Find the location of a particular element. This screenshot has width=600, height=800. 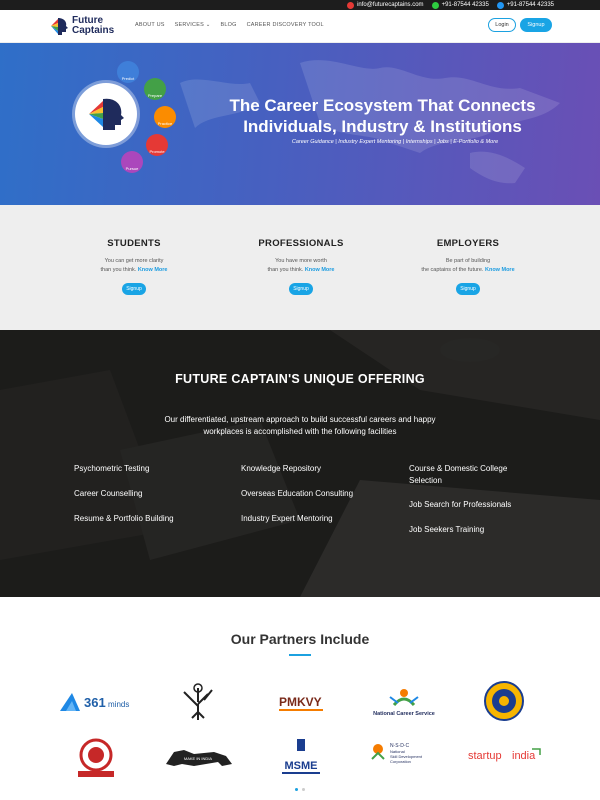

logo-mii-text: MAKE IN INDIA is located at coordinates (198, 758).